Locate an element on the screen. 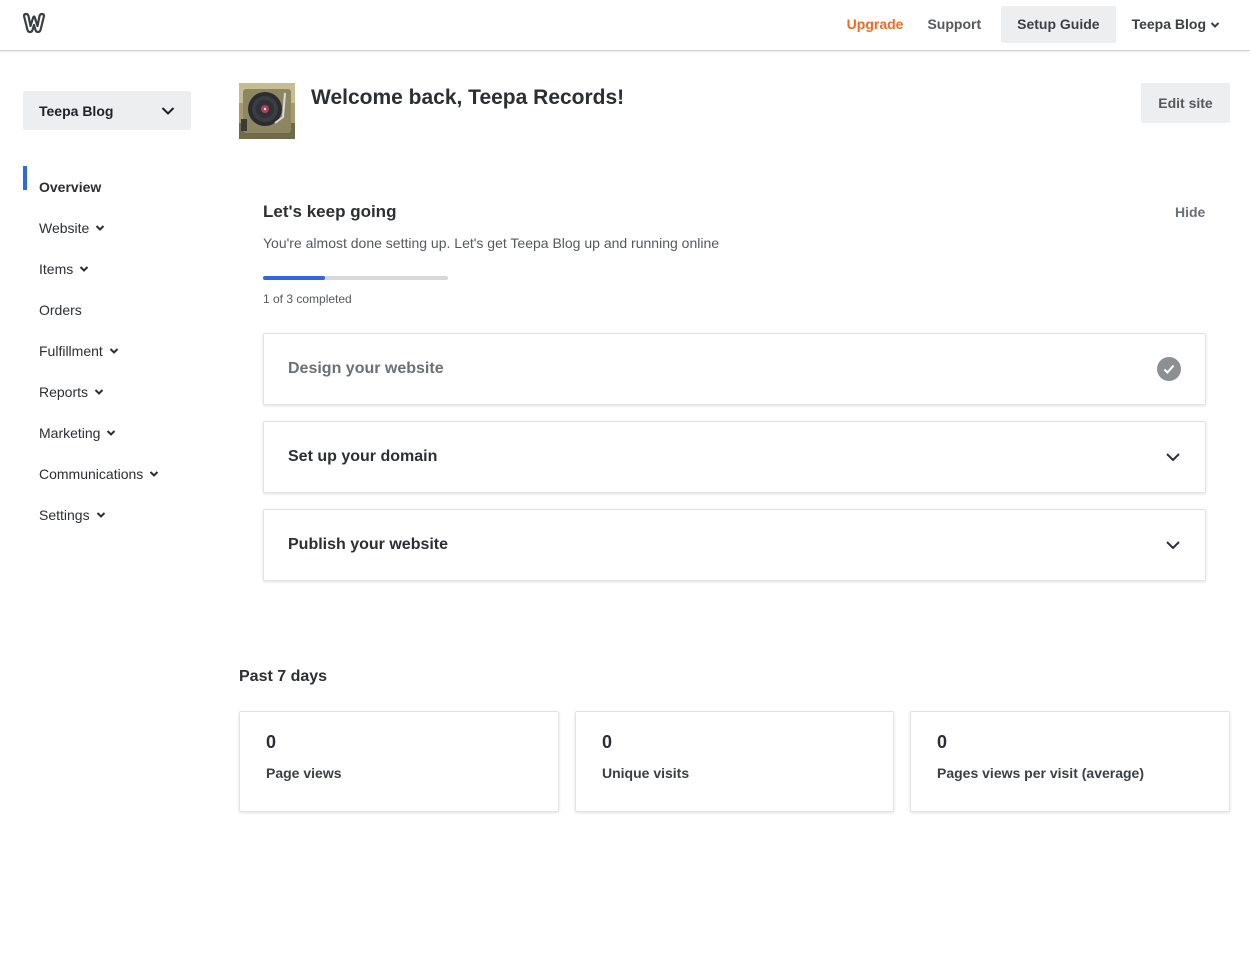 This screenshot has width=1250, height=969. task-label: Publish your website is located at coordinates (368, 544).